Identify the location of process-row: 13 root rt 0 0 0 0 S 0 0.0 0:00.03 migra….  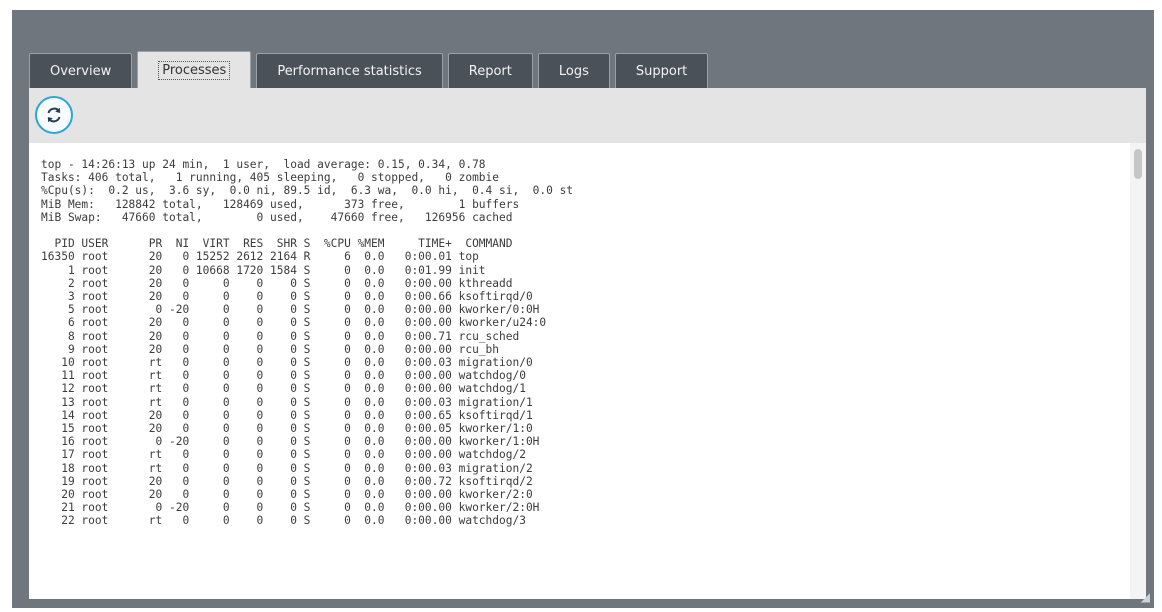
(287, 402).